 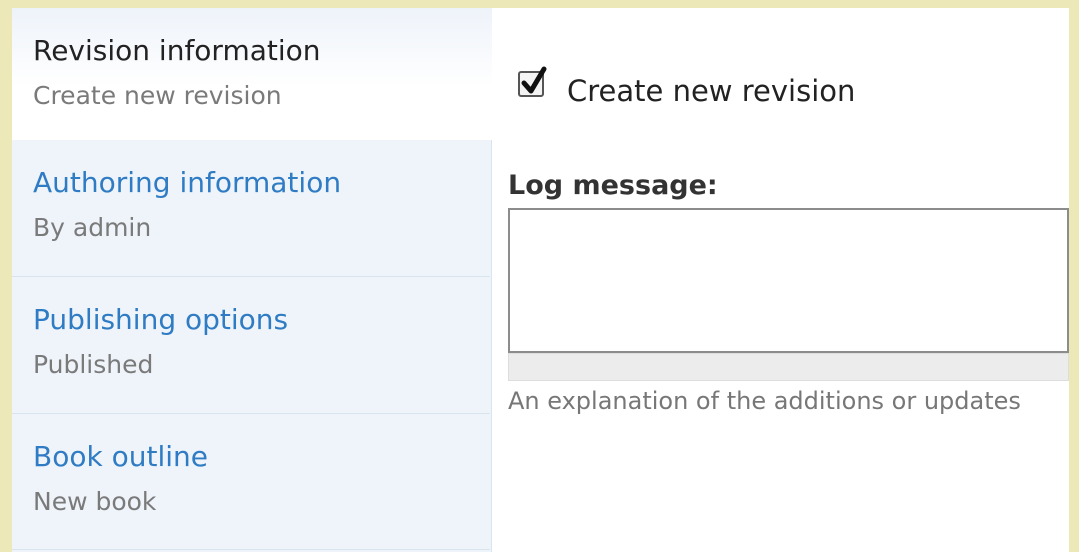 I want to click on tab-title: Revision information, so click(x=177, y=50).